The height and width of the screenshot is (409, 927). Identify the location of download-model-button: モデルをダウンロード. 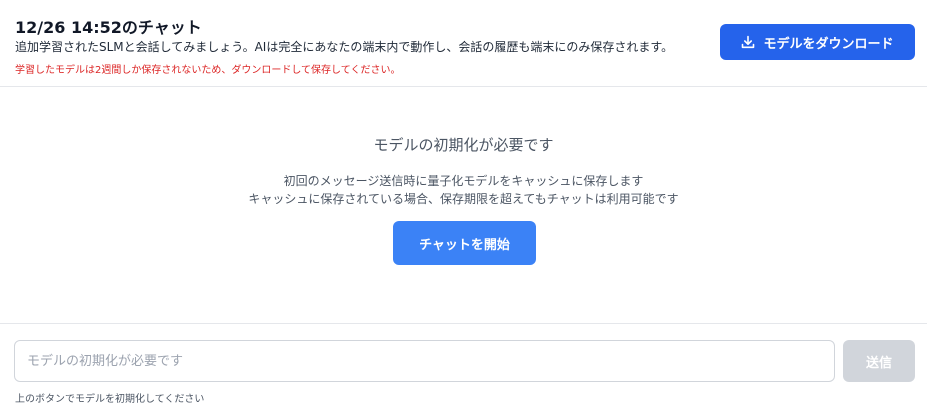
(817, 42).